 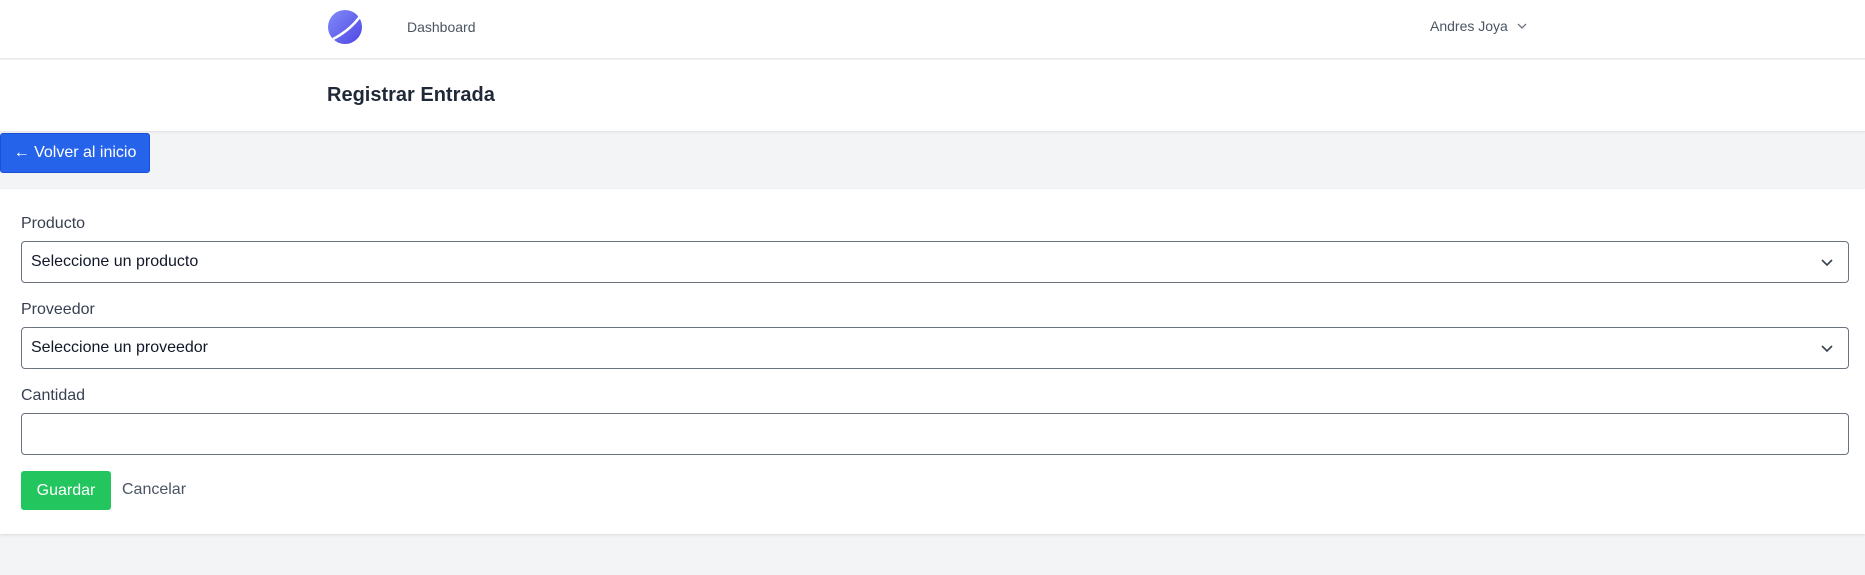 What do you see at coordinates (932, 29) in the screenshot?
I see `top-navigation: Dashboard Andres Joya` at bounding box center [932, 29].